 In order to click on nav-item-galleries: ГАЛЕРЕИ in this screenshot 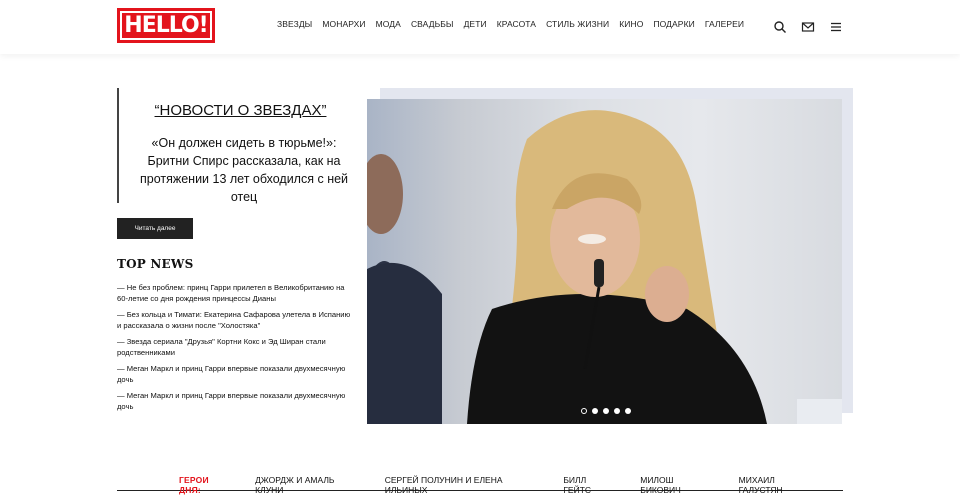, I will do `click(724, 24)`.